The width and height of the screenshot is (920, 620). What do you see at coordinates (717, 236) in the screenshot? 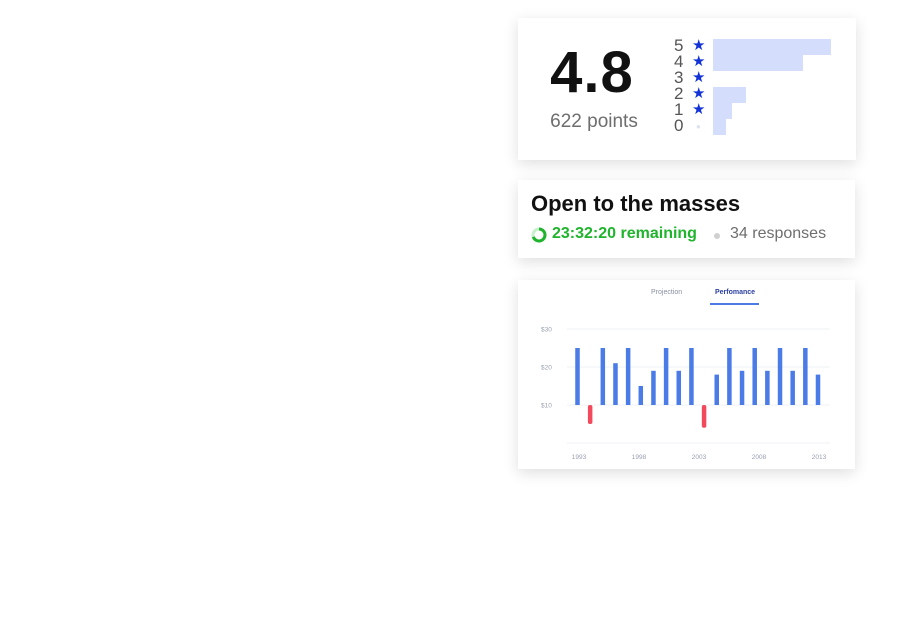
I see `separator-dot` at bounding box center [717, 236].